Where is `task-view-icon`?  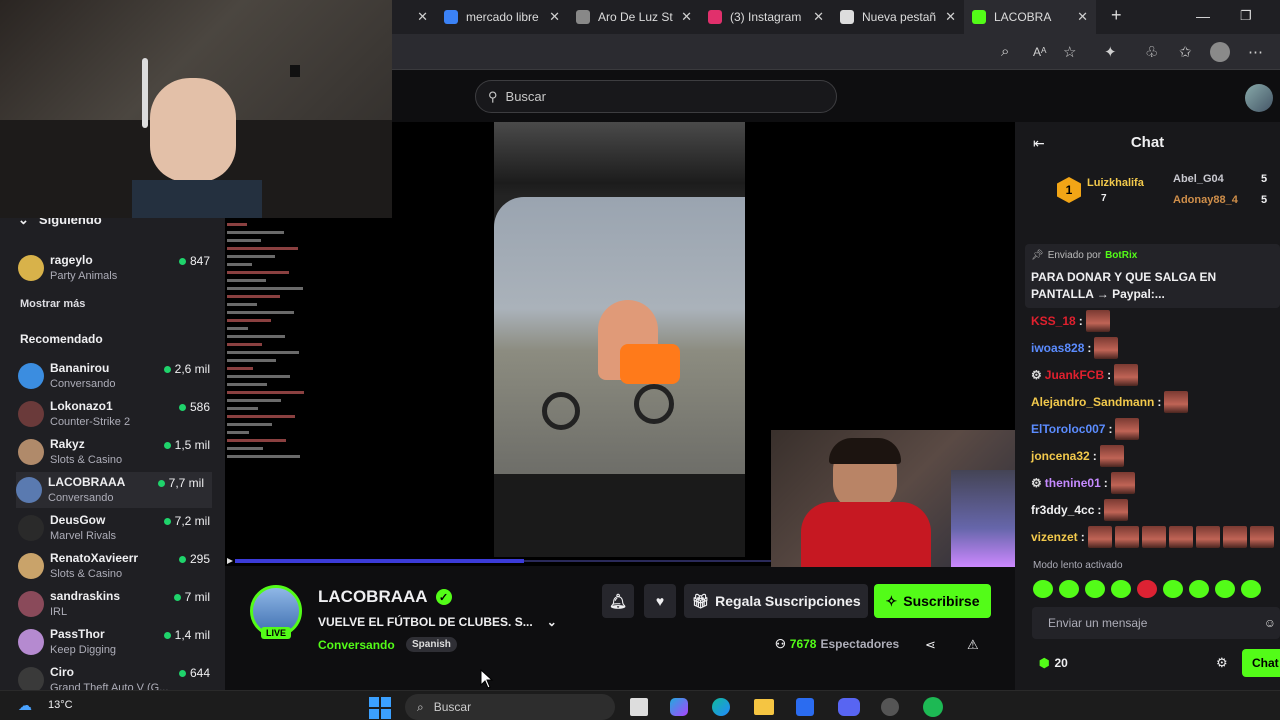 task-view-icon is located at coordinates (639, 707).